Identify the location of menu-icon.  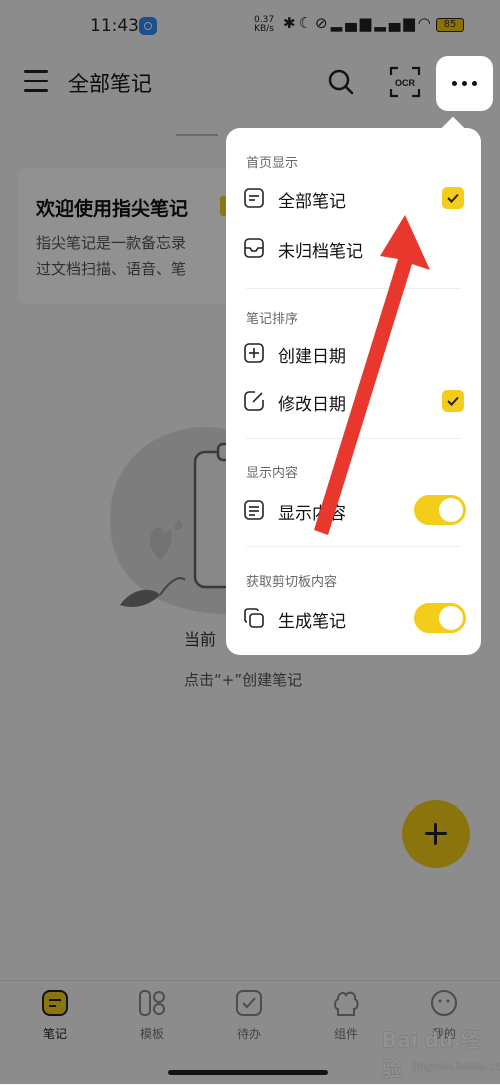
(36, 81).